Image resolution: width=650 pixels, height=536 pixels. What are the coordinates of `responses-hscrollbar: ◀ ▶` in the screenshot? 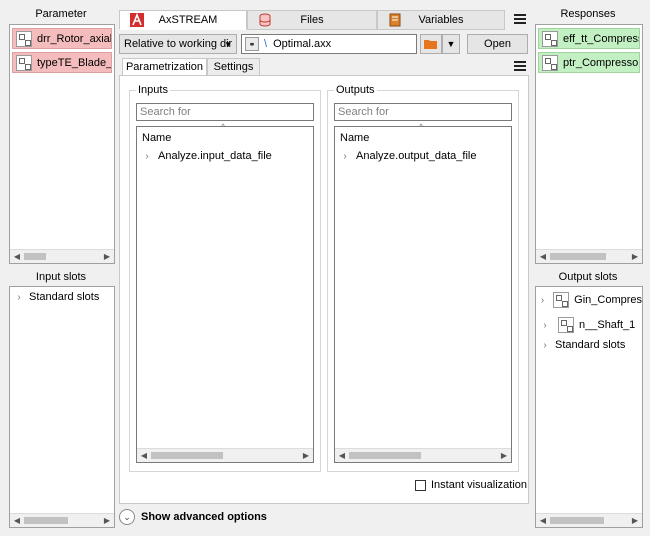 It's located at (589, 256).